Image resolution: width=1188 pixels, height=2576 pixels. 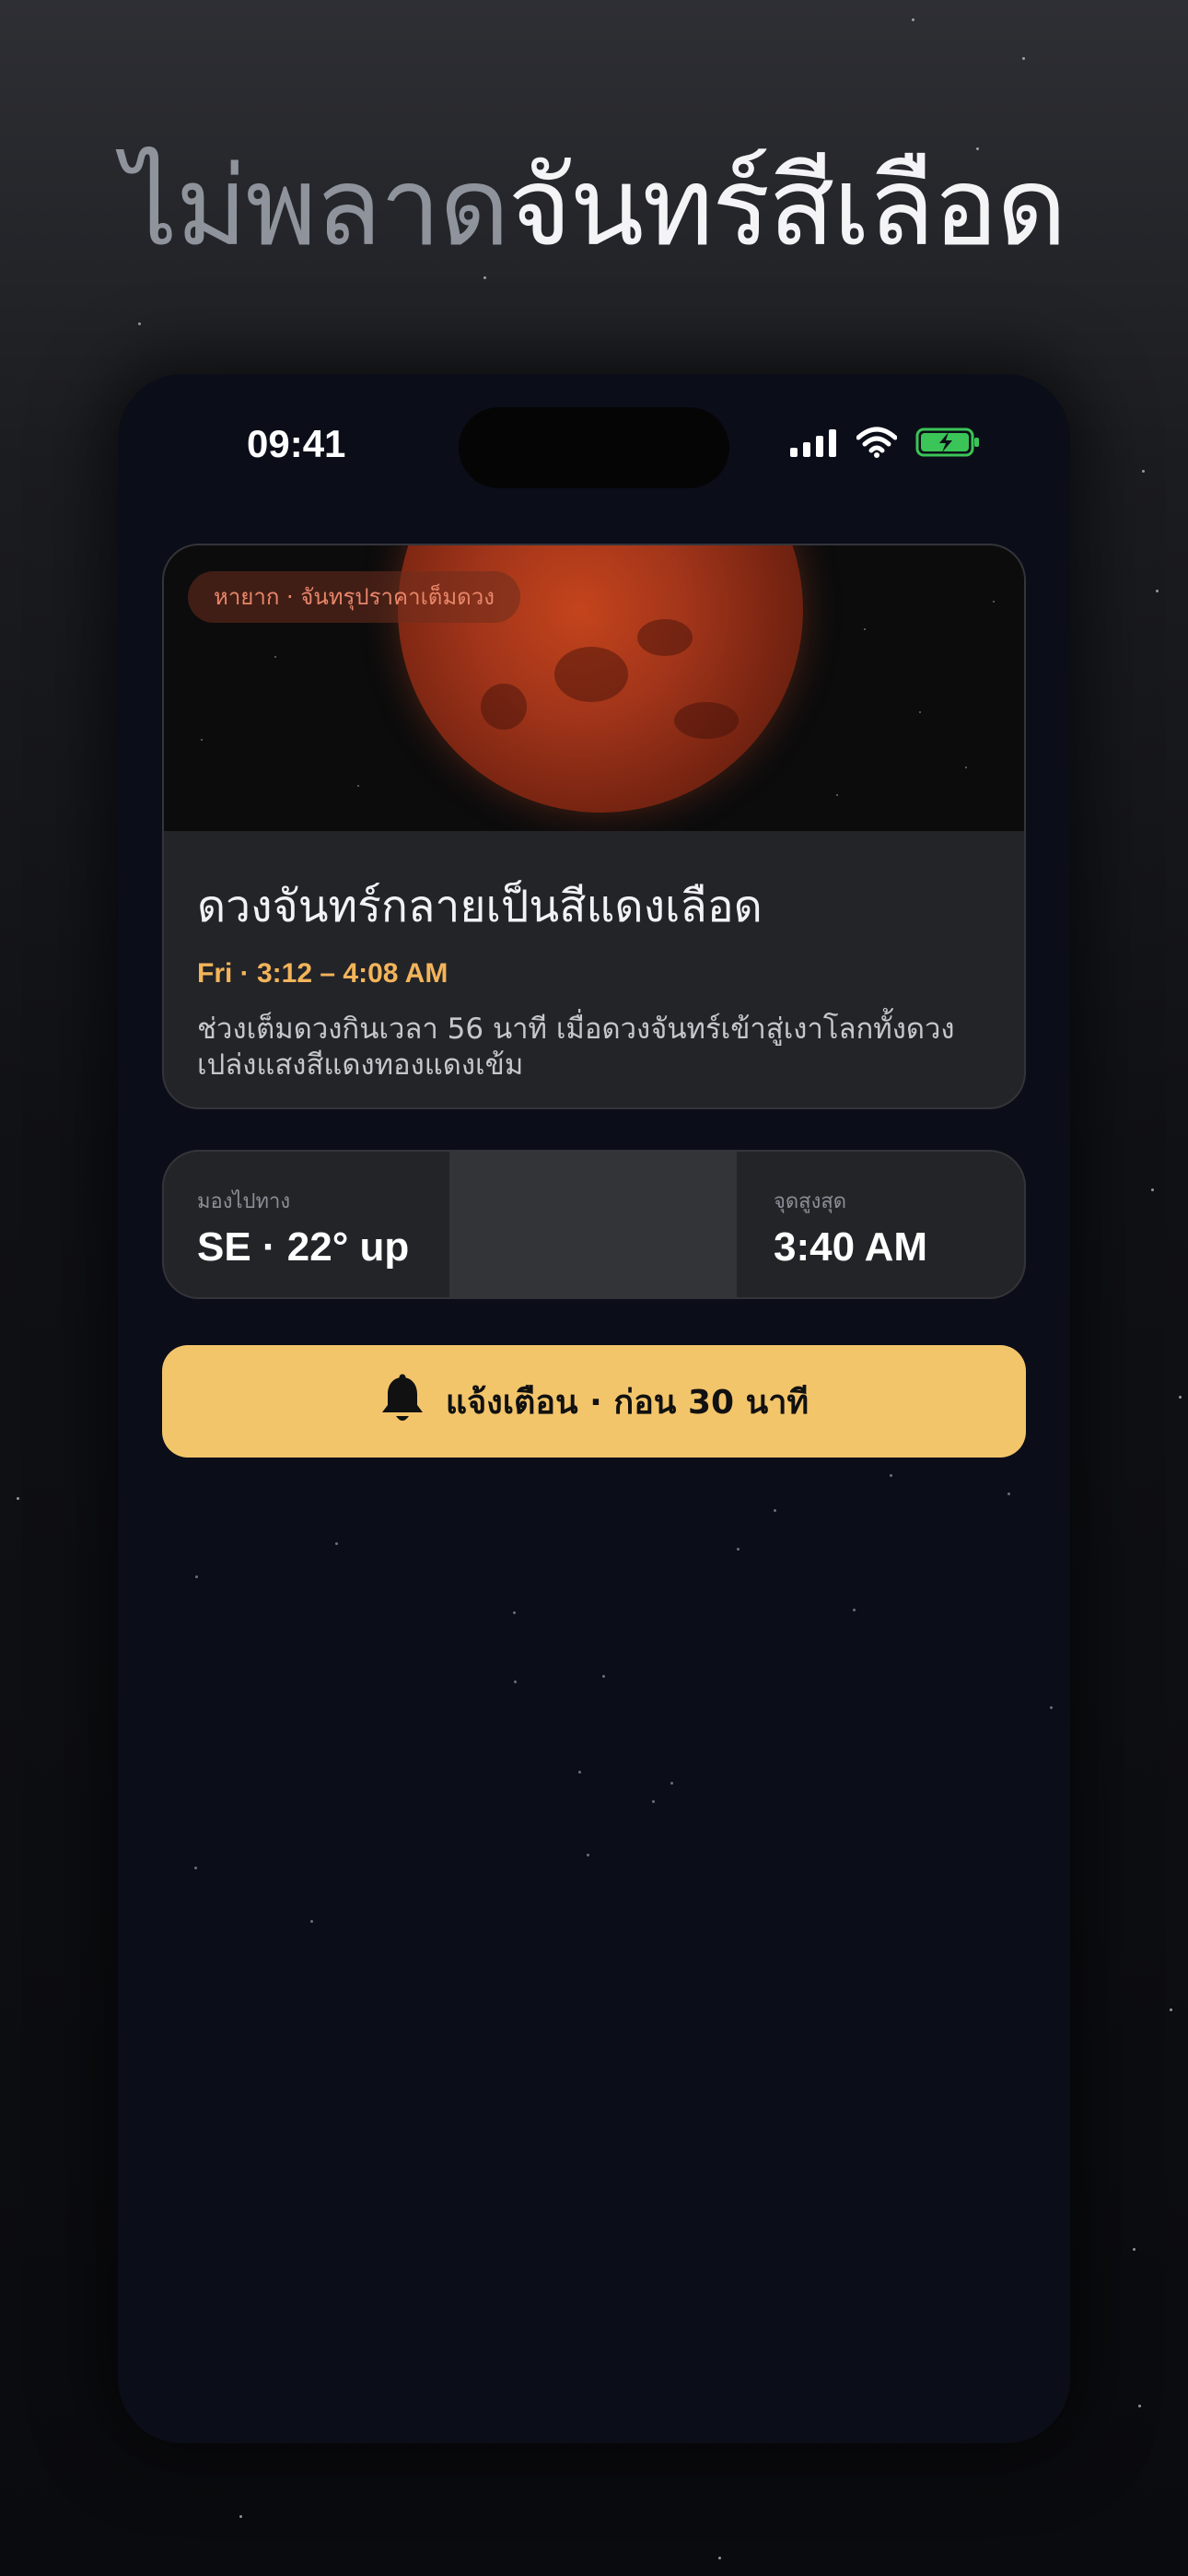 What do you see at coordinates (787, 206) in the screenshot?
I see `headline-bright-text: จันทร์สีเลือด` at bounding box center [787, 206].